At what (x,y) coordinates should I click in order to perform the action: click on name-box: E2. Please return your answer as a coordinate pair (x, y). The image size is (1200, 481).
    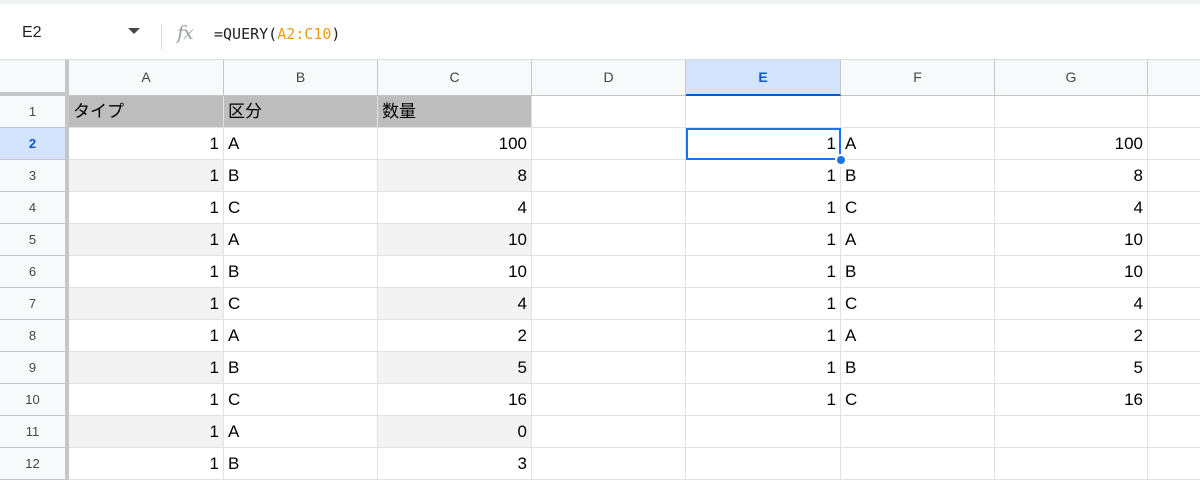
    Looking at the image, I should click on (75, 31).